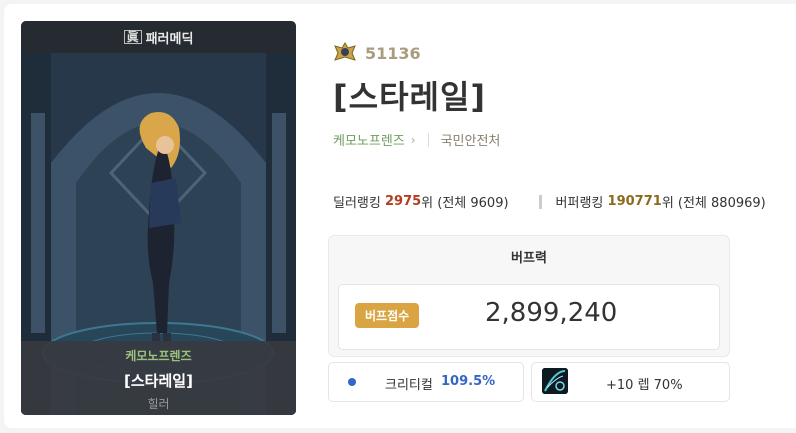  I want to click on buff-power-box: 버프력 버프점수 2,899,240, so click(529, 296).